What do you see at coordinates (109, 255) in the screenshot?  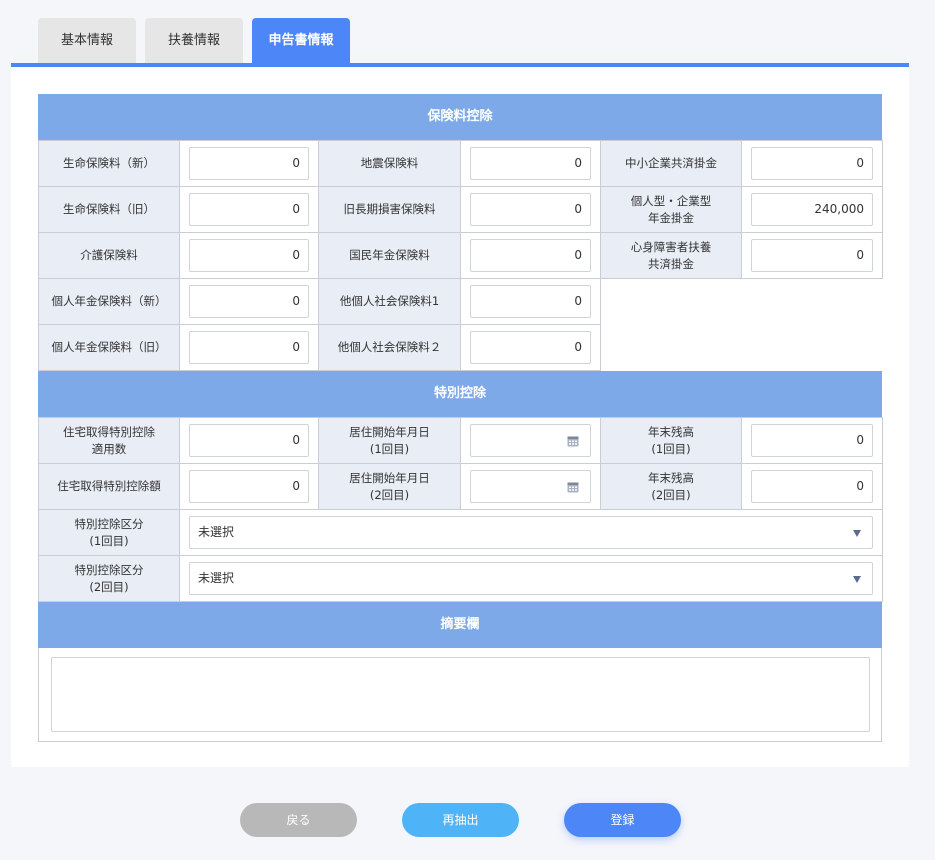 I see `field-label: 介護保険料` at bounding box center [109, 255].